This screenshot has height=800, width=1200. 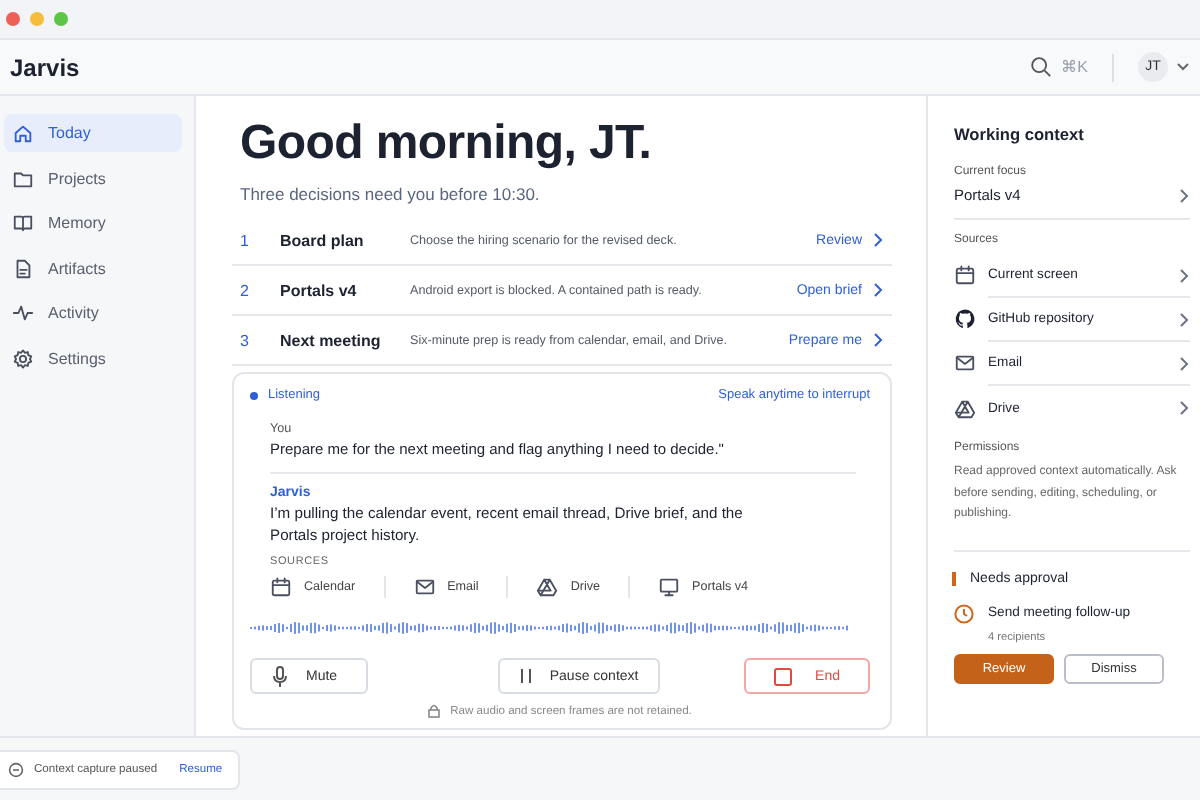 I want to click on folder-icon, so click(x=23, y=178).